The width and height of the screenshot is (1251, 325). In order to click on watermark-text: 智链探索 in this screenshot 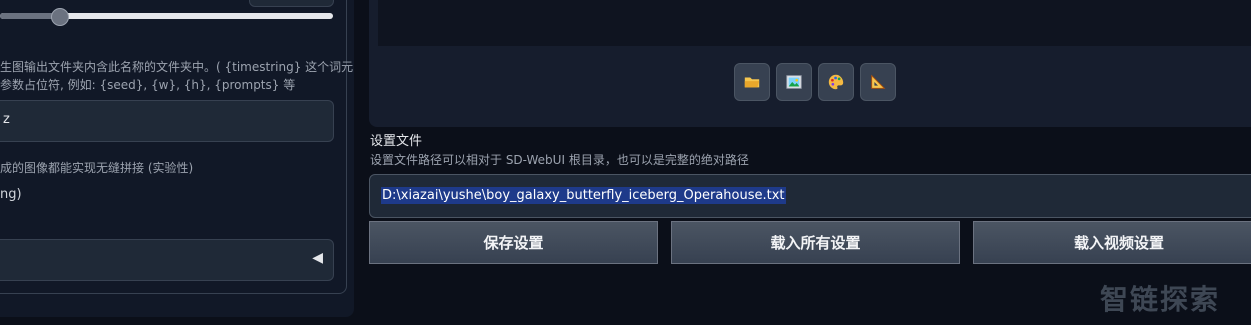, I will do `click(1160, 299)`.